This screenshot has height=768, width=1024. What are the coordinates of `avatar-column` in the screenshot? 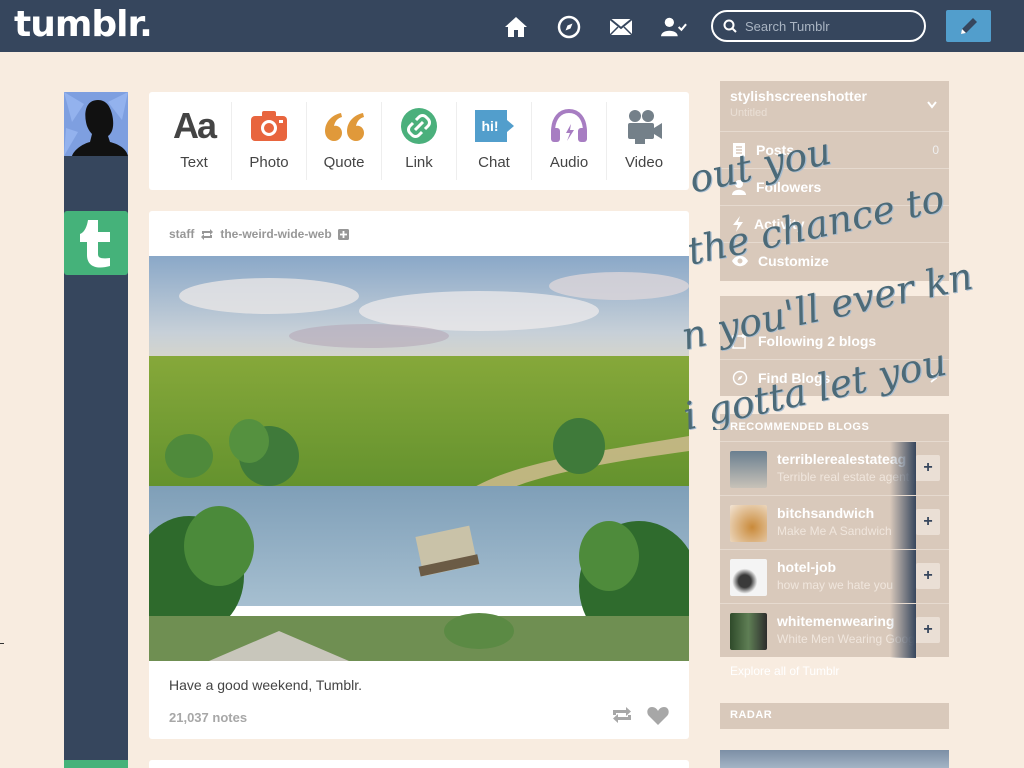 It's located at (96, 430).